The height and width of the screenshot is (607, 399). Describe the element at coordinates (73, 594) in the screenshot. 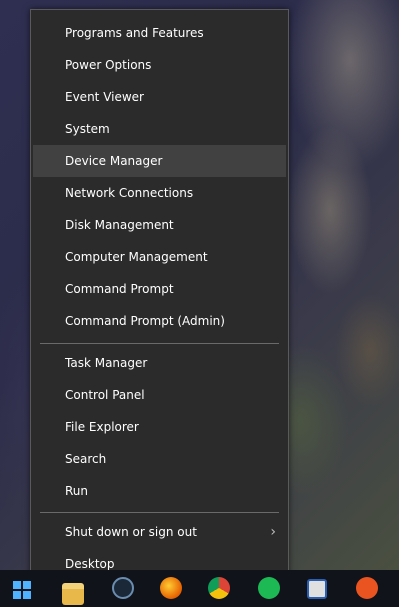

I see `file-explorer-icon` at that location.